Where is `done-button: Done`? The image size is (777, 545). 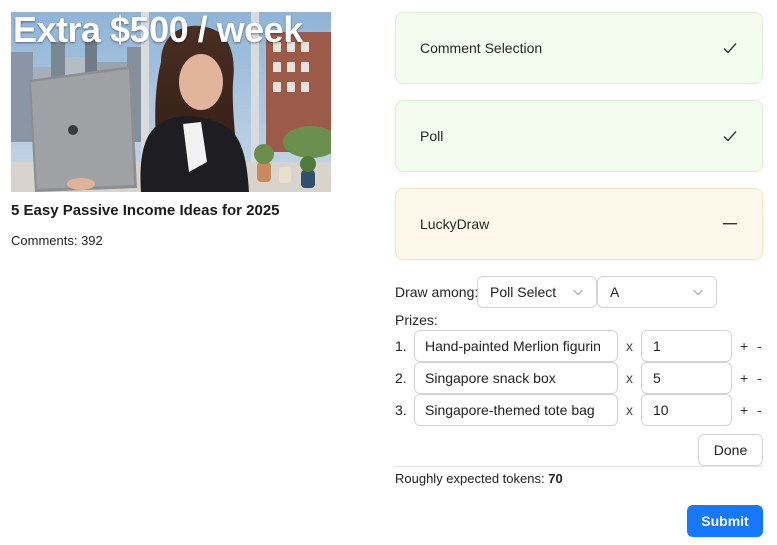 done-button: Done is located at coordinates (730, 450).